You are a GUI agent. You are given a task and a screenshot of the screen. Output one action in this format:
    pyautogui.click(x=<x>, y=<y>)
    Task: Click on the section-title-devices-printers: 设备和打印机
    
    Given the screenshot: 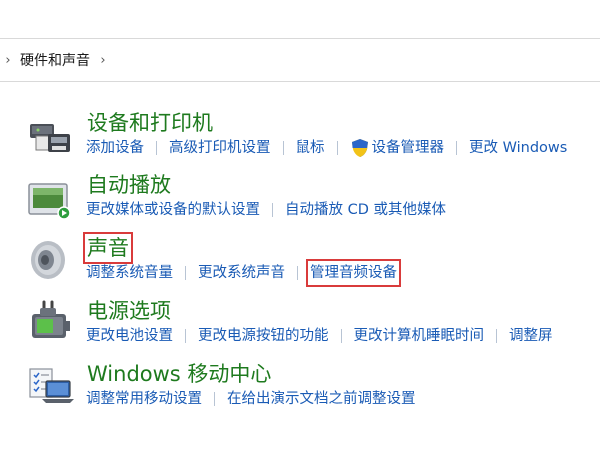 What is the action you would take?
    pyautogui.click(x=150, y=123)
    